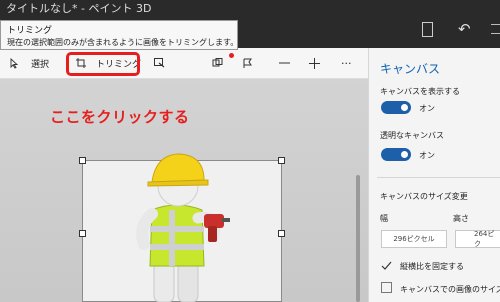 The image size is (500, 302). I want to click on zoom-in-button, so click(314, 63).